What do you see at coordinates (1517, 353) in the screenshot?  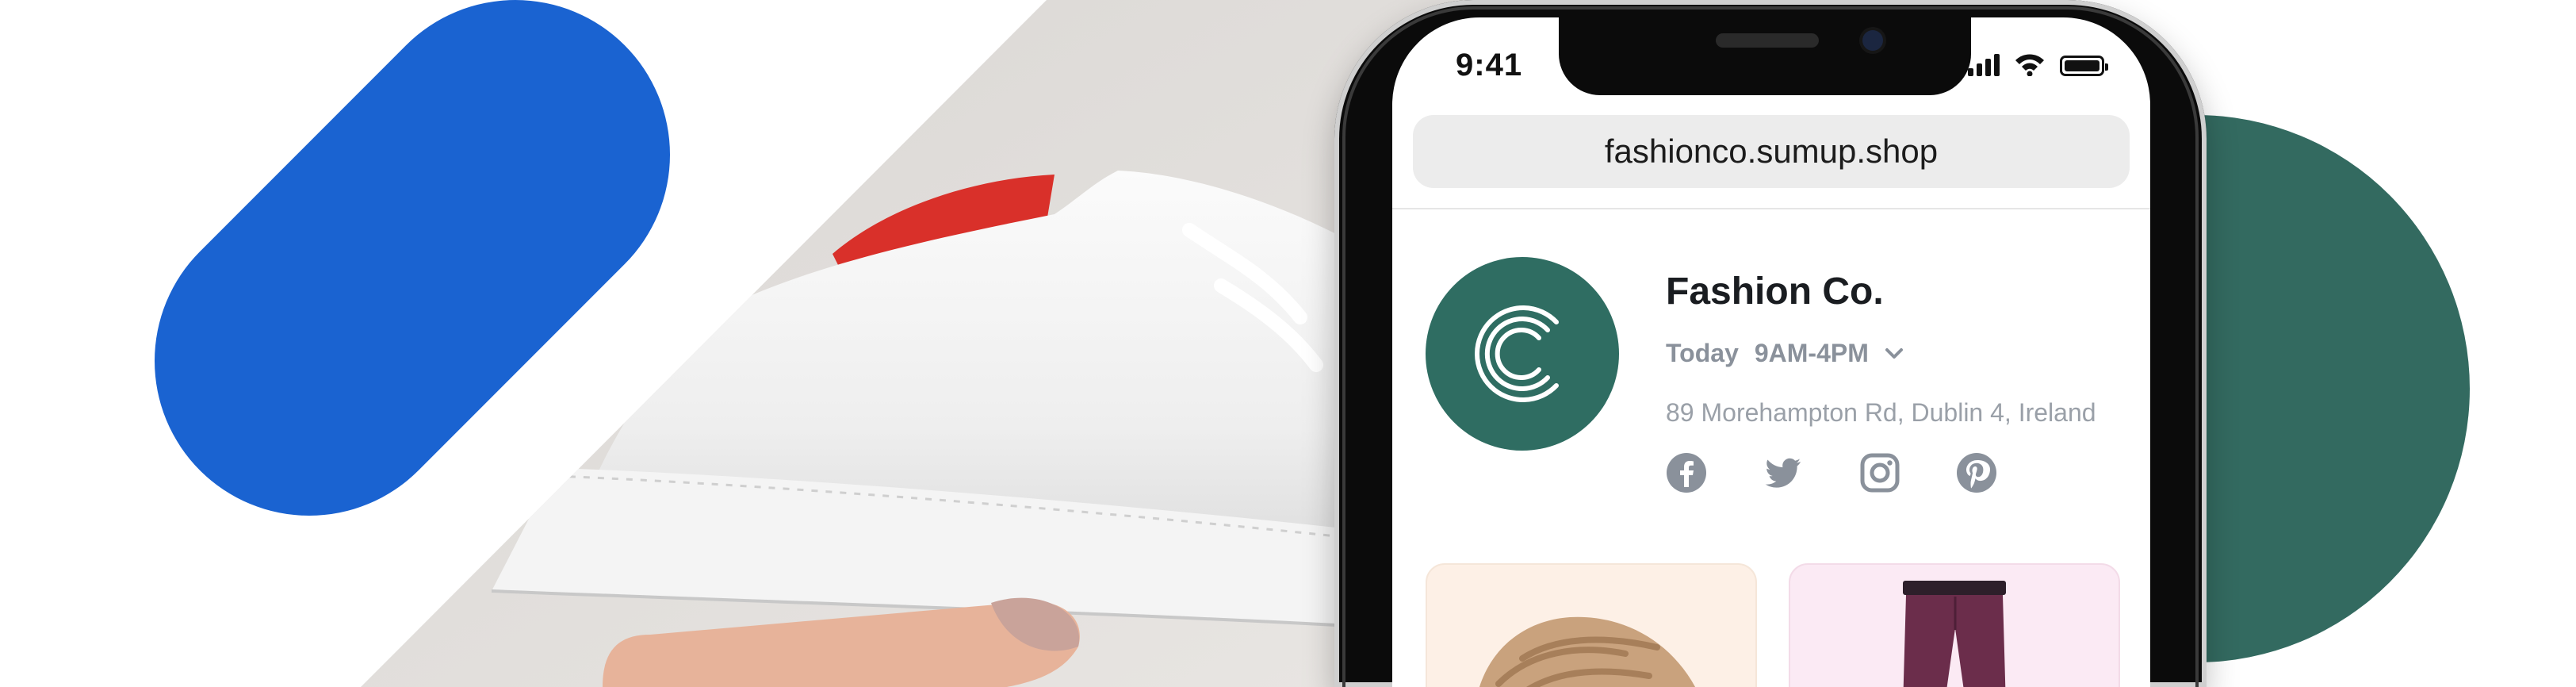 I see `store-logo-mark-icon` at bounding box center [1517, 353].